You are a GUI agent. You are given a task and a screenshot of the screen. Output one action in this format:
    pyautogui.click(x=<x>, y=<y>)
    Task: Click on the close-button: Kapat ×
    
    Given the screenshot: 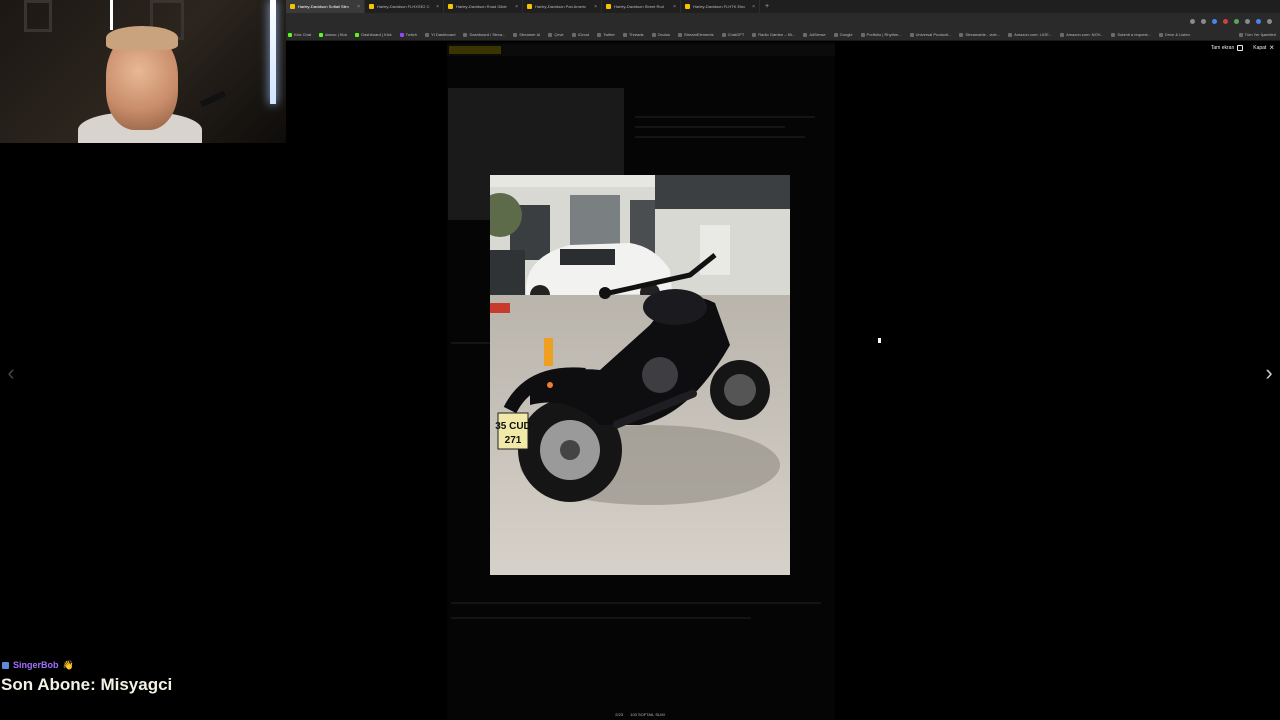 What is the action you would take?
    pyautogui.click(x=1263, y=48)
    